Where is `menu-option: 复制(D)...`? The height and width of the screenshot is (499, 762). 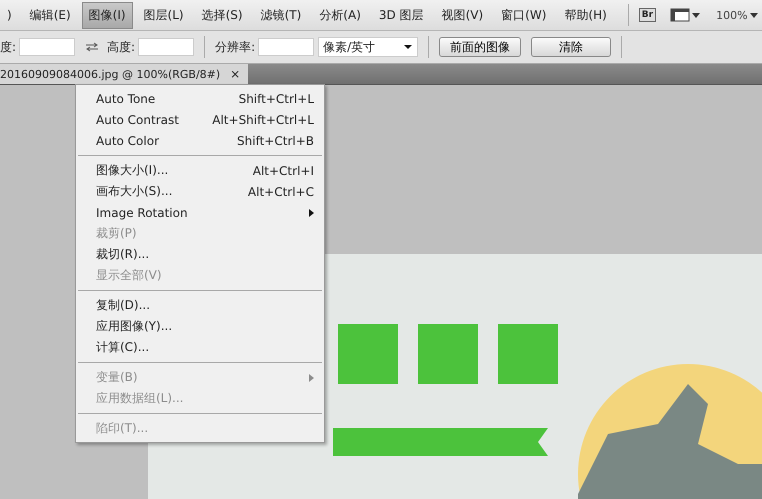 menu-option: 复制(D)... is located at coordinates (200, 305).